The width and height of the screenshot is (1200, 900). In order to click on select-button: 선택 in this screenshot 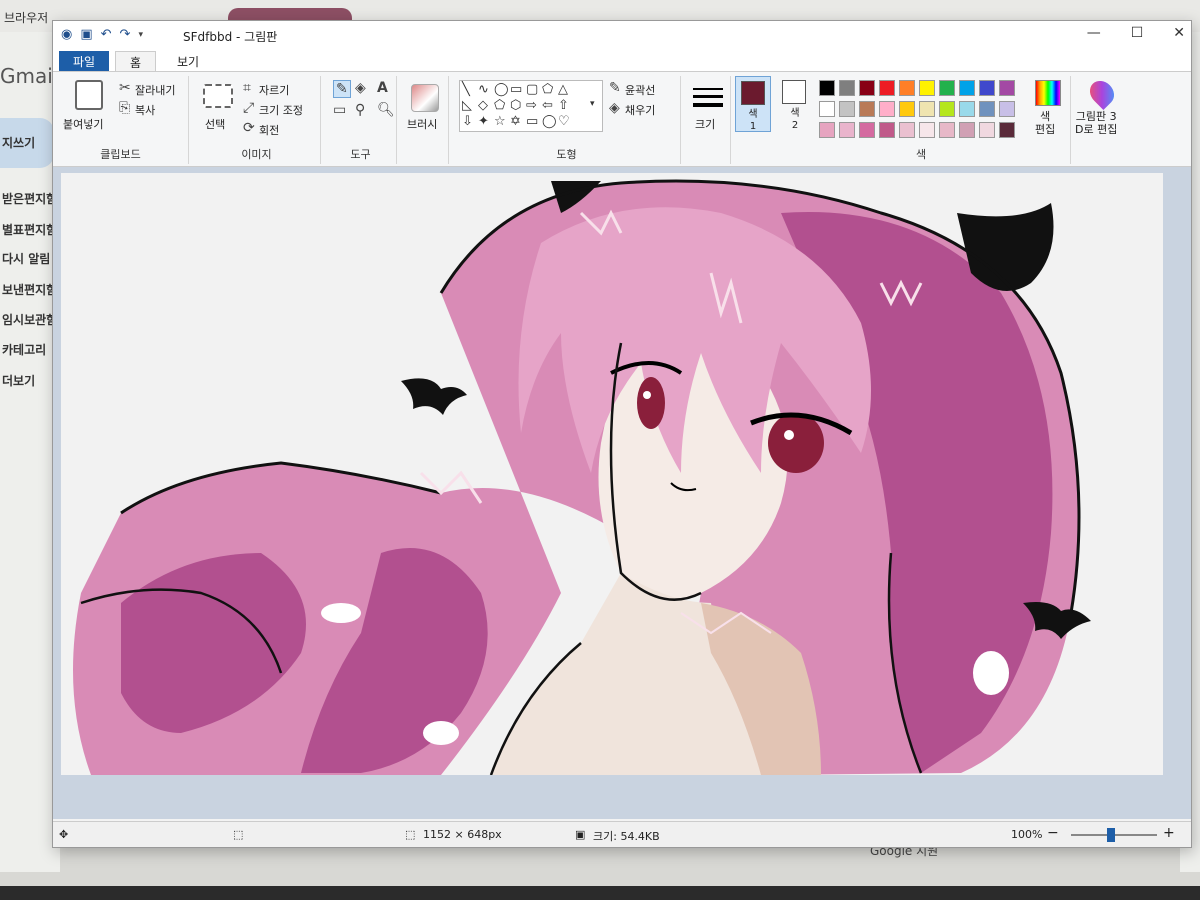, I will do `click(215, 124)`.